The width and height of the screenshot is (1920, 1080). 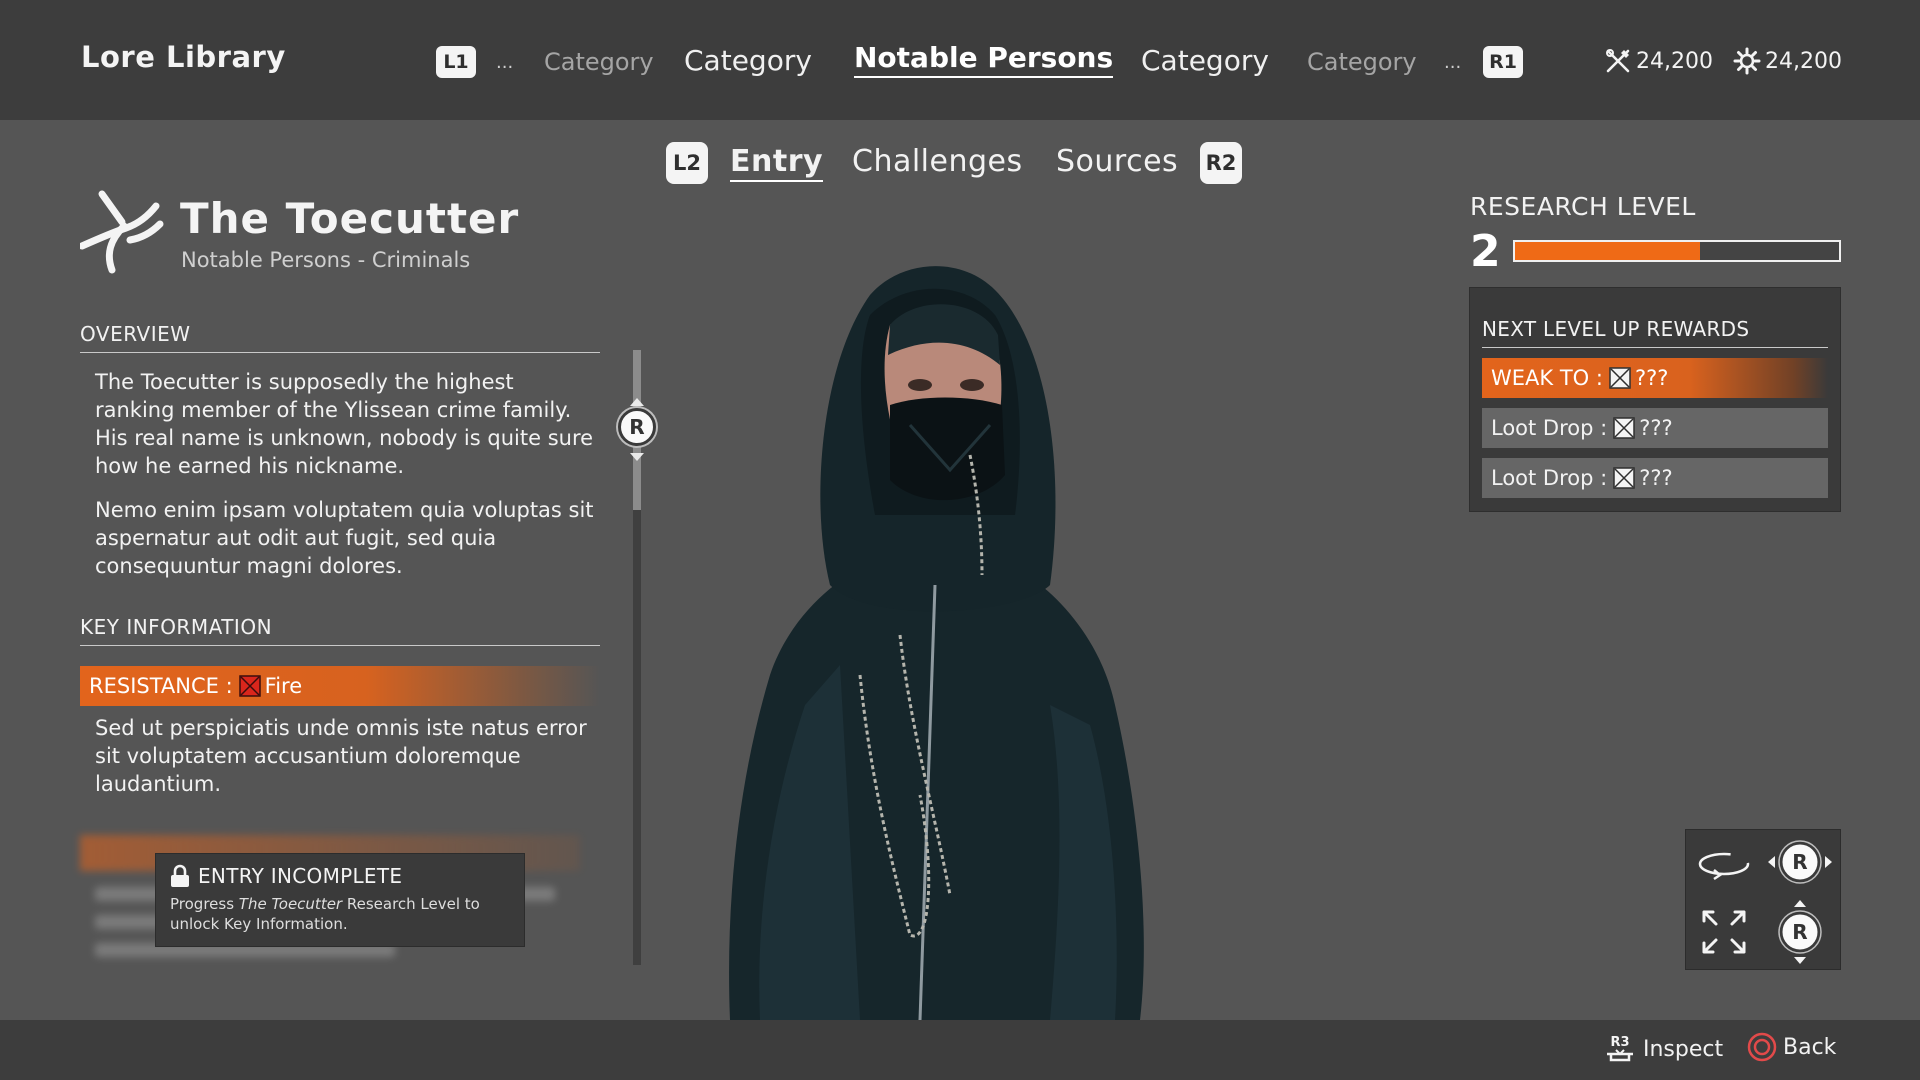 I want to click on category-tab-4: Category, so click(x=1205, y=60).